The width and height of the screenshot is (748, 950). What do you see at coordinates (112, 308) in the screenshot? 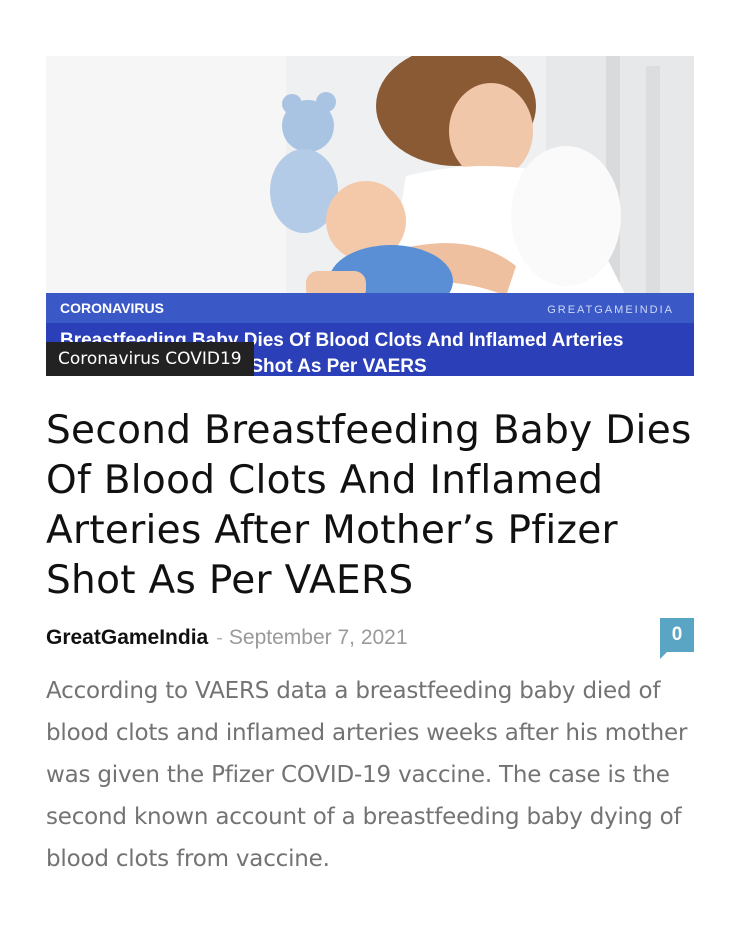
I see `banner-tag: CORONAVIRUS` at bounding box center [112, 308].